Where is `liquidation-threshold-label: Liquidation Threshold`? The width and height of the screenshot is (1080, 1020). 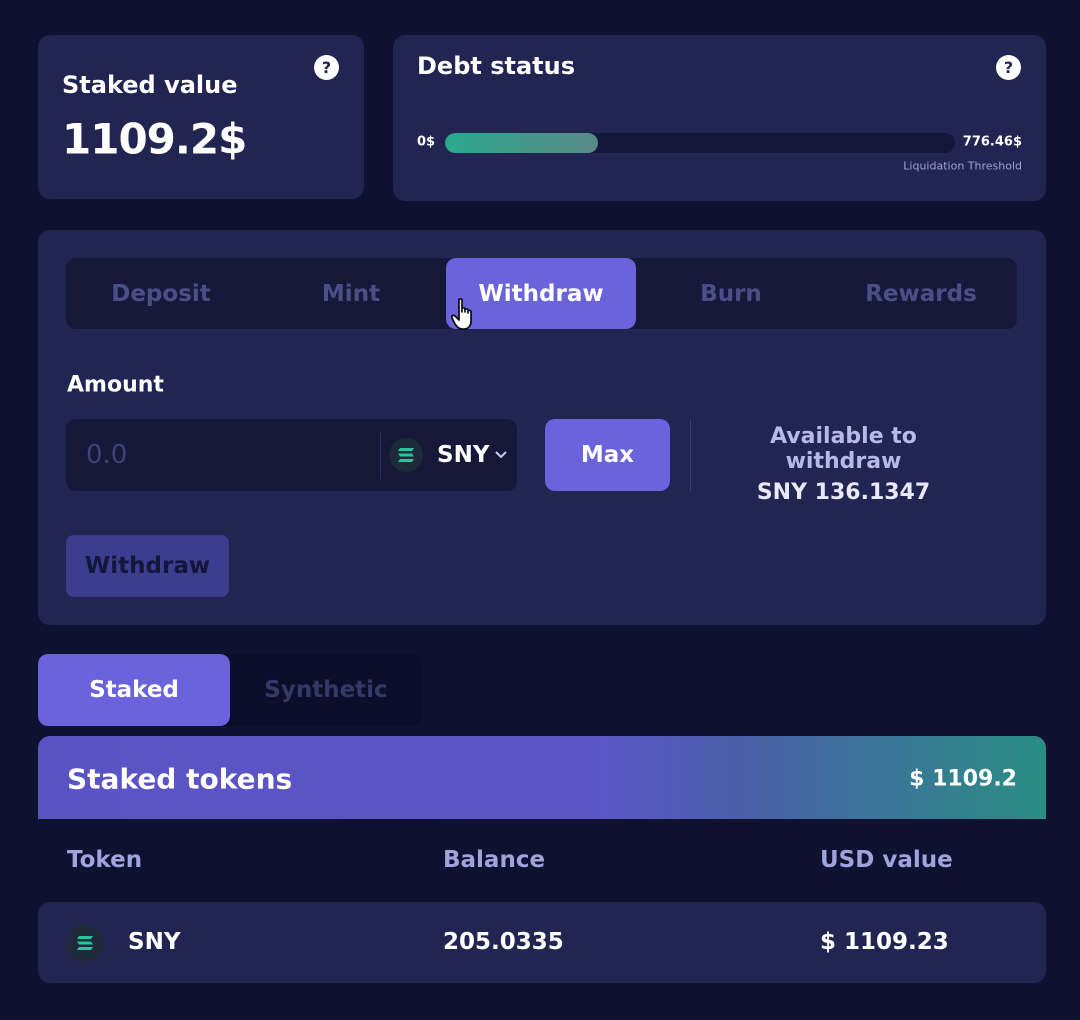
liquidation-threshold-label: Liquidation Threshold is located at coordinates (962, 166).